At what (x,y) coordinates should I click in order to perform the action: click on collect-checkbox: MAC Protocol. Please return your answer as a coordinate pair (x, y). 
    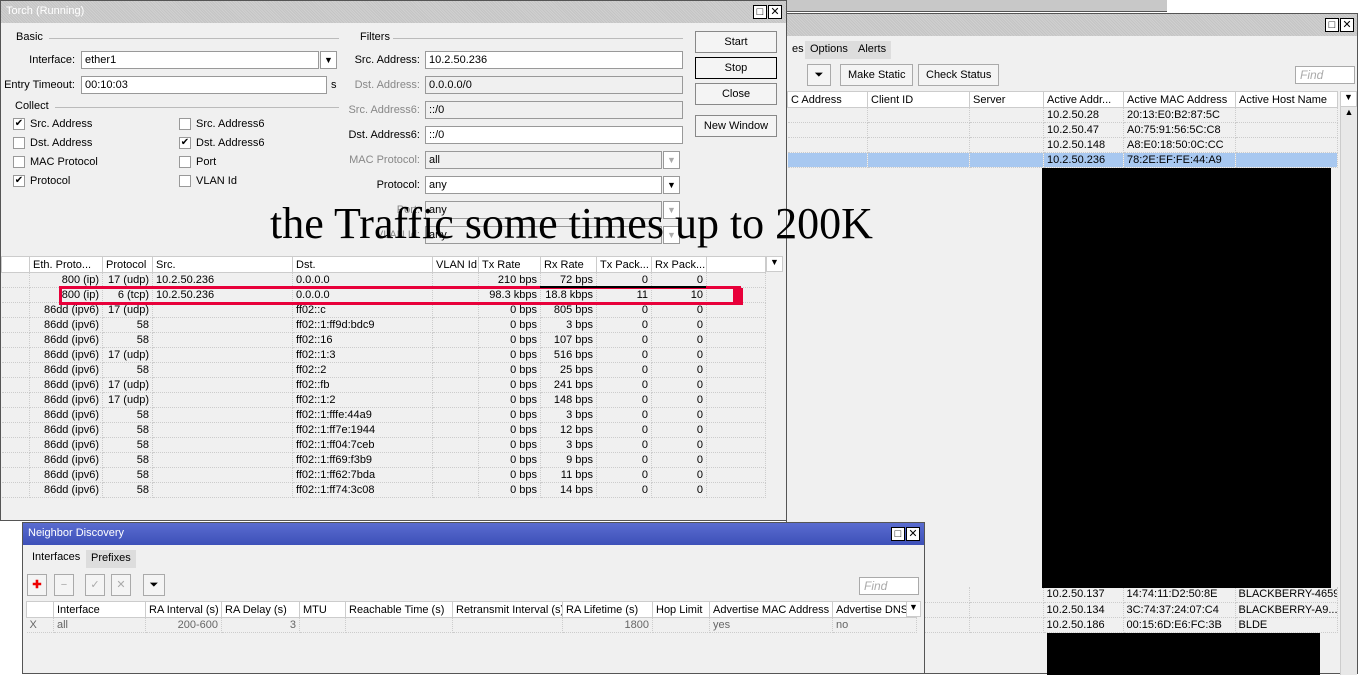
    Looking at the image, I should click on (55, 163).